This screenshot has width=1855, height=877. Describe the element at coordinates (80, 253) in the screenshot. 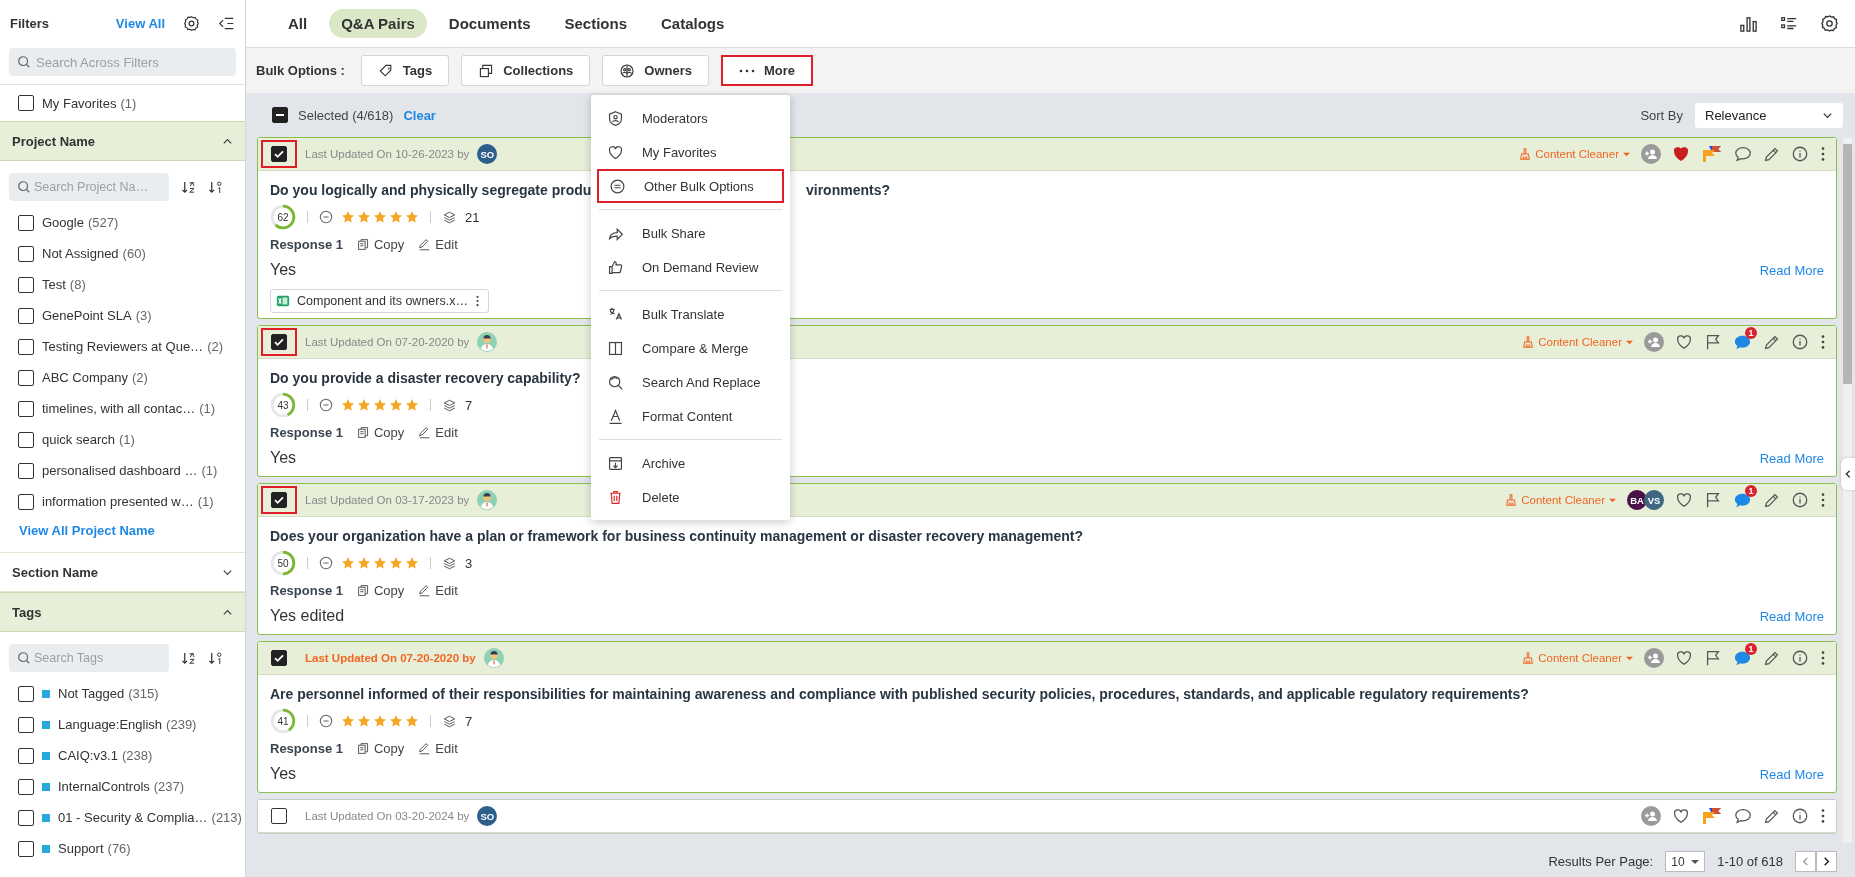

I see `filter-option: Not Assigned` at that location.